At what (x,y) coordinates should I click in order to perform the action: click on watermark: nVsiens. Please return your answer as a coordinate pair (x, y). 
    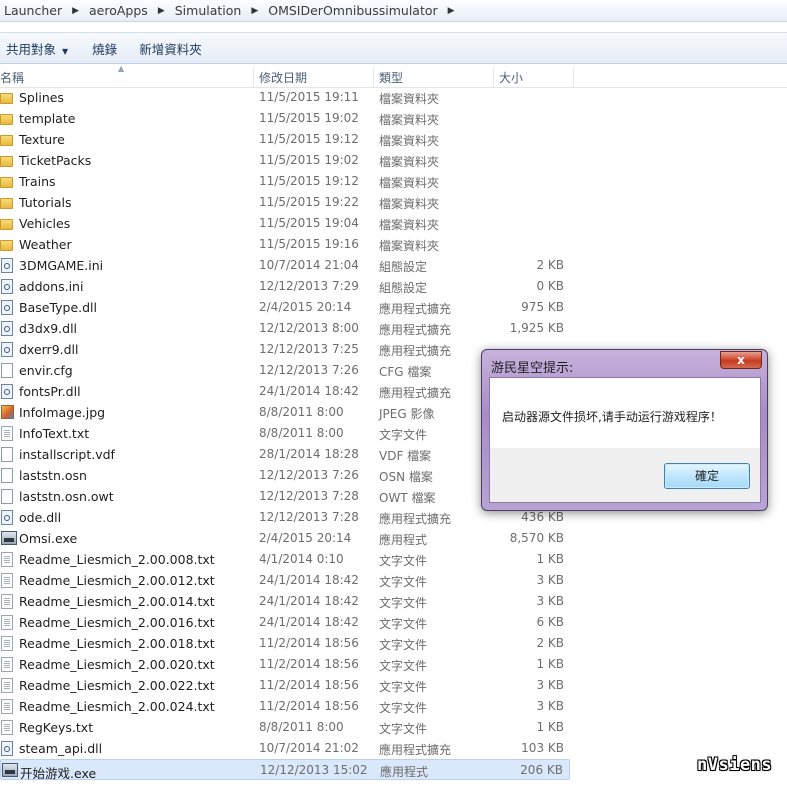
    Looking at the image, I should click on (735, 765).